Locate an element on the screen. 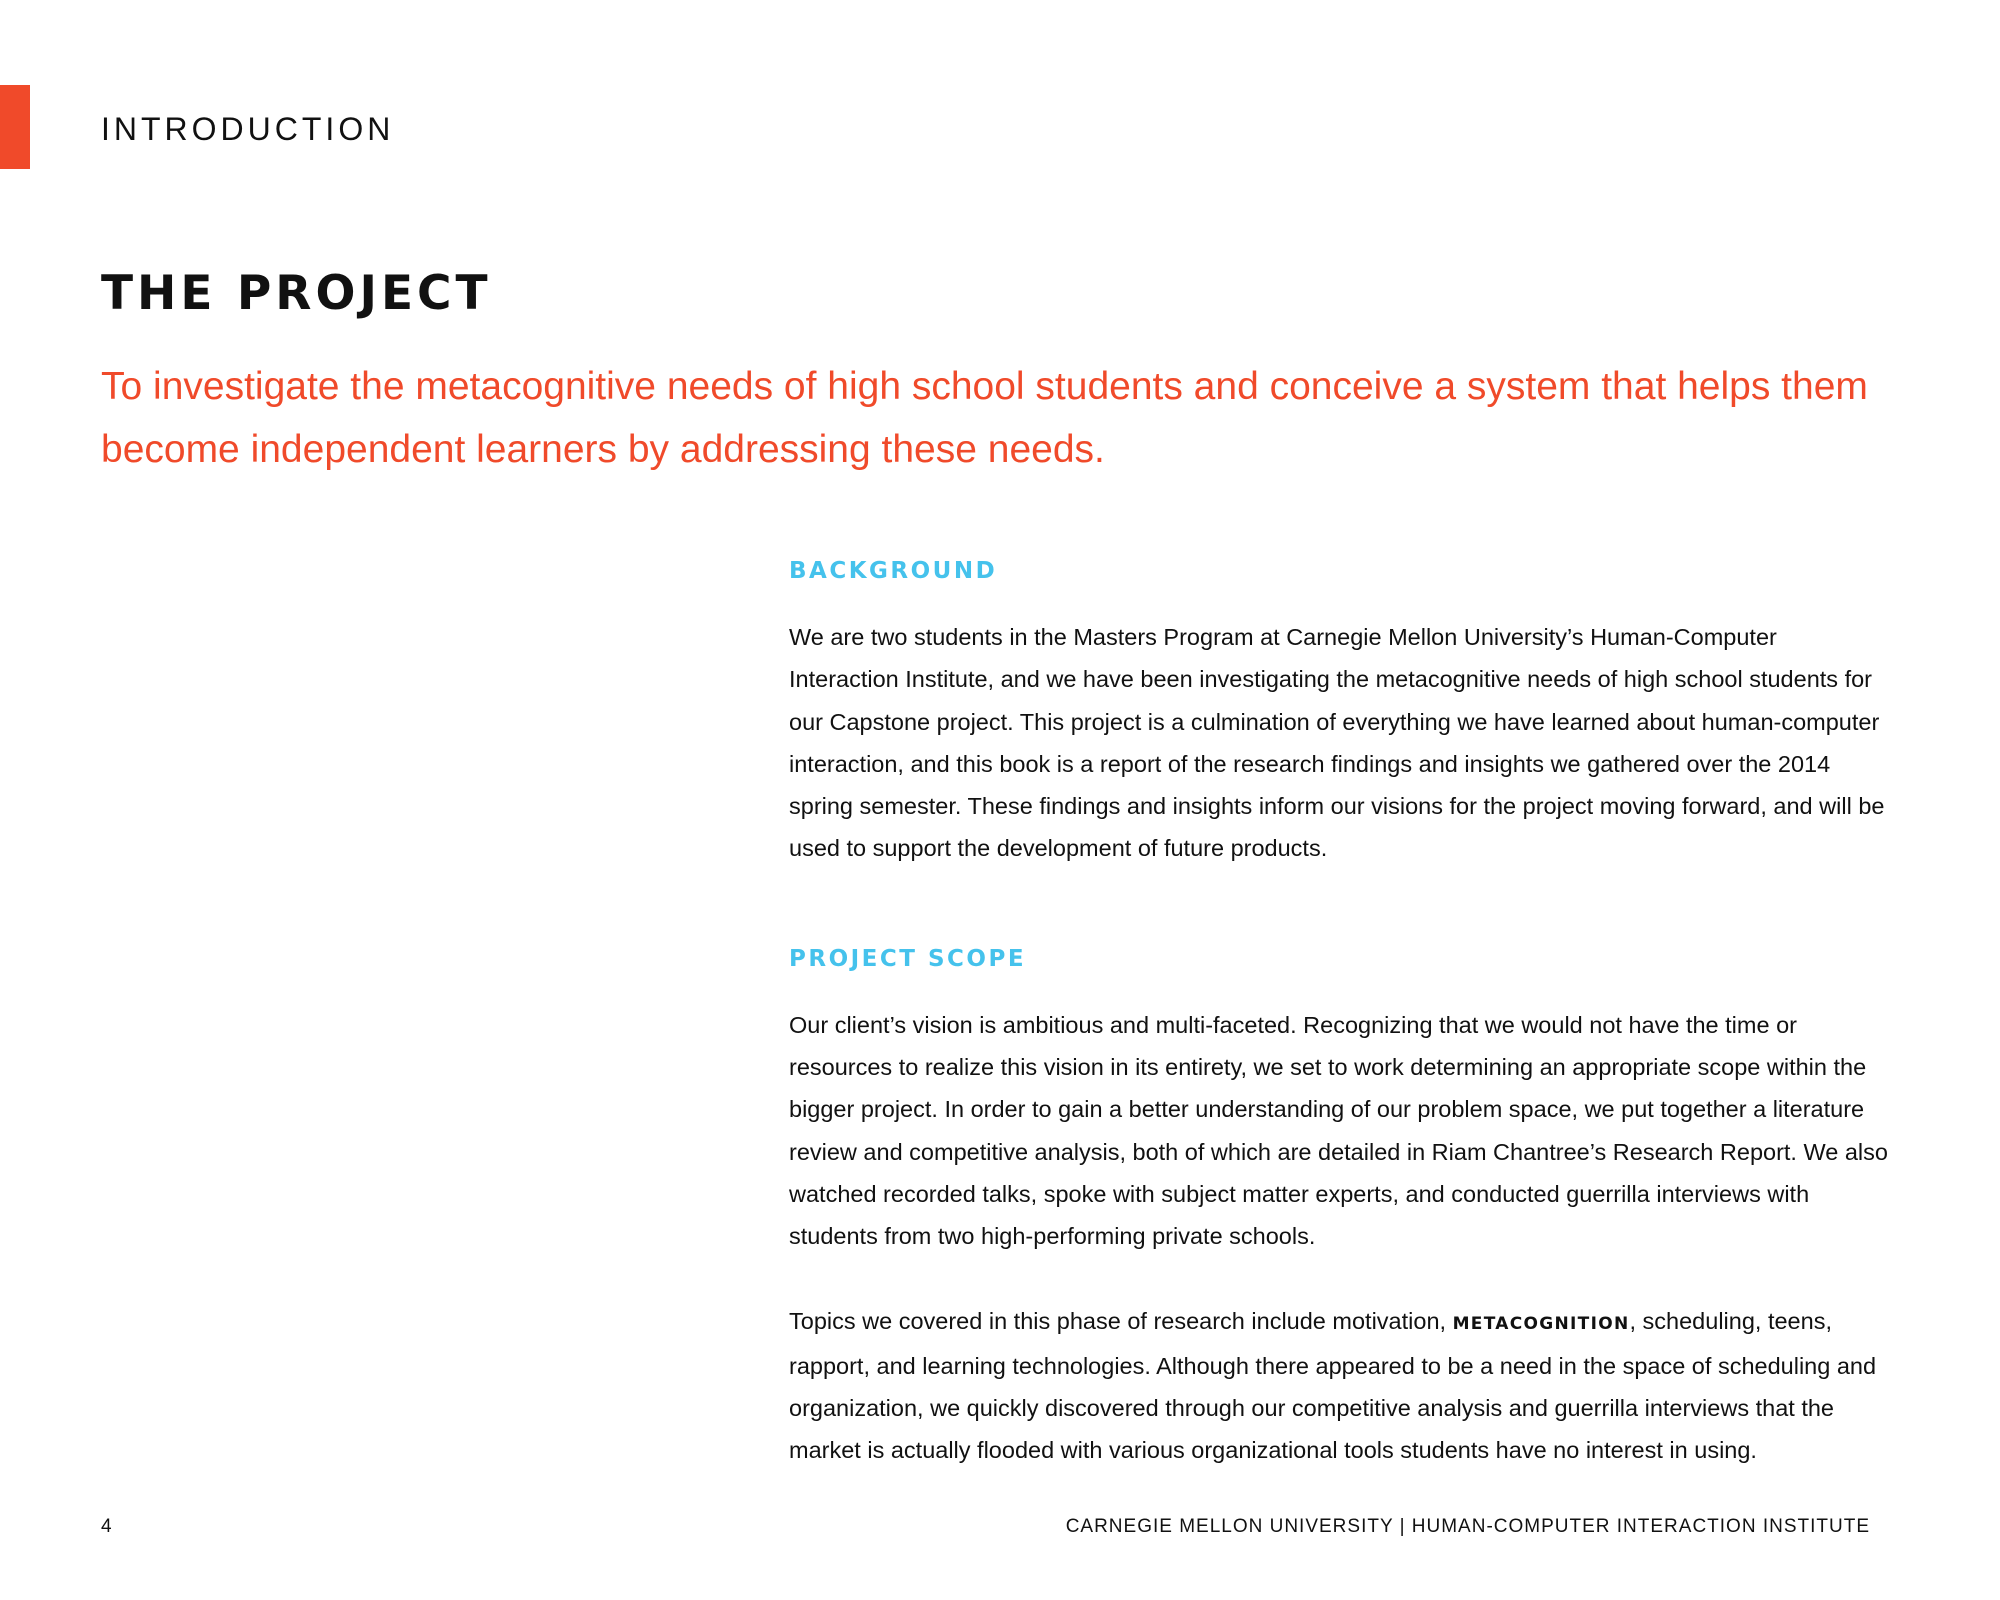 This screenshot has width=2000, height=1600. section-label: INTRODUCTION is located at coordinates (248, 129).